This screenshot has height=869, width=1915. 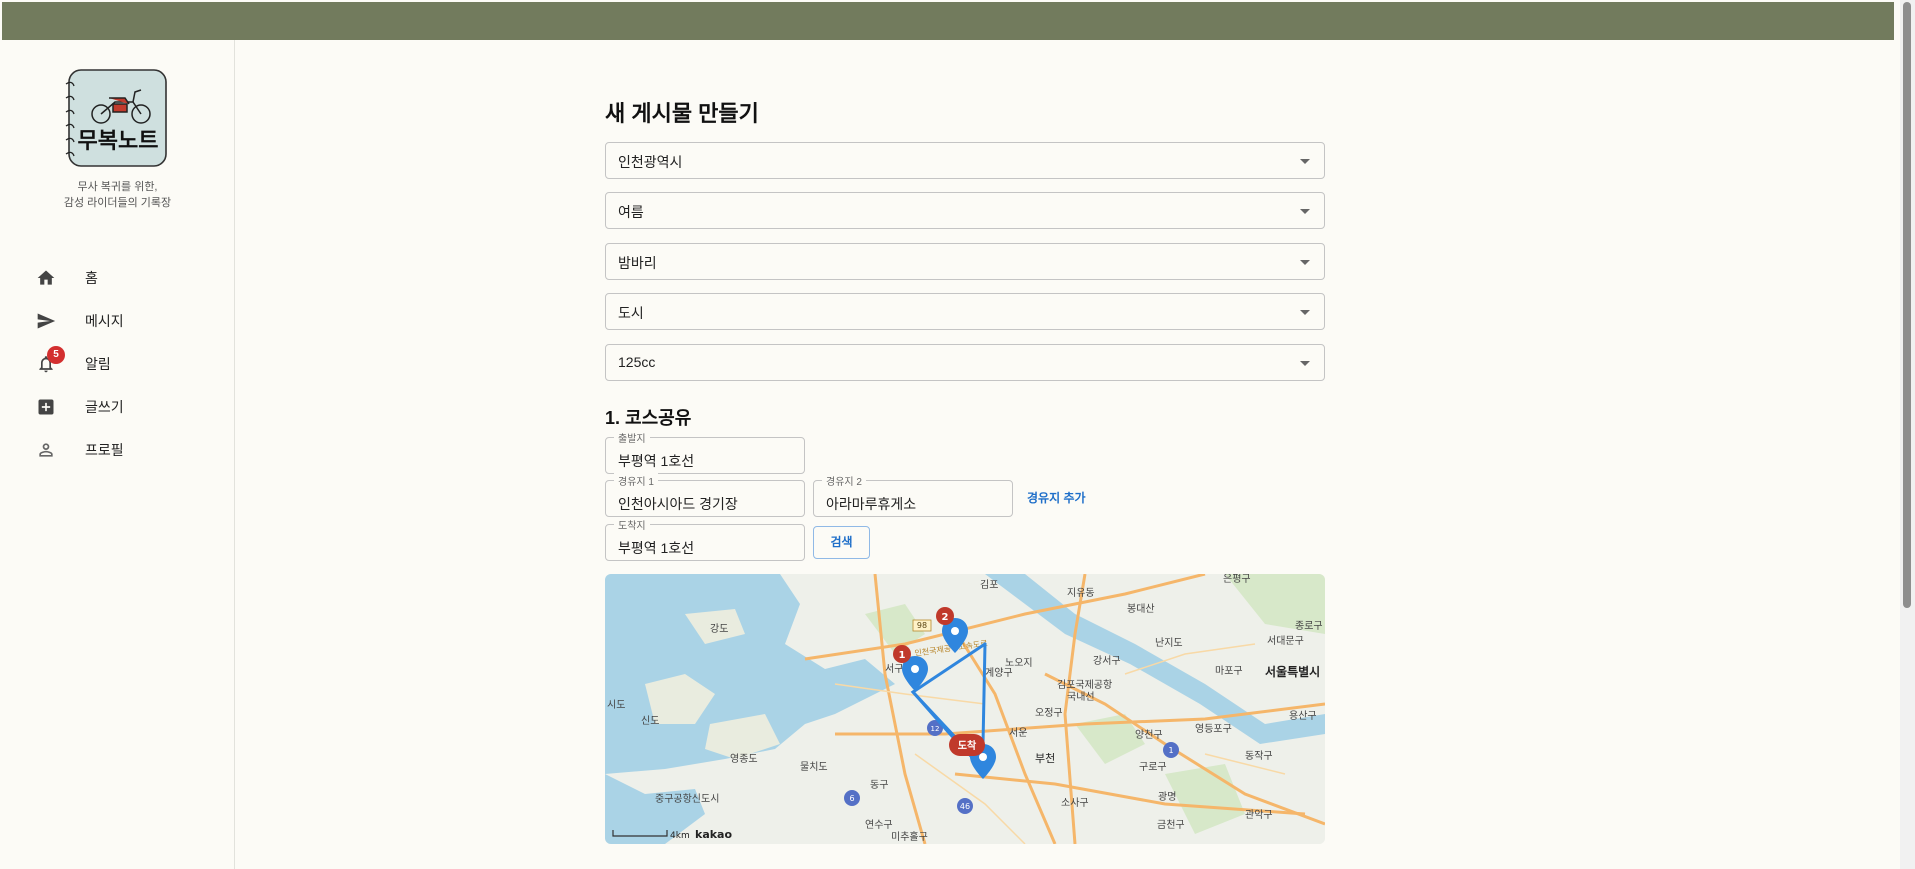 I want to click on start-field: 출발지, so click(x=705, y=452).